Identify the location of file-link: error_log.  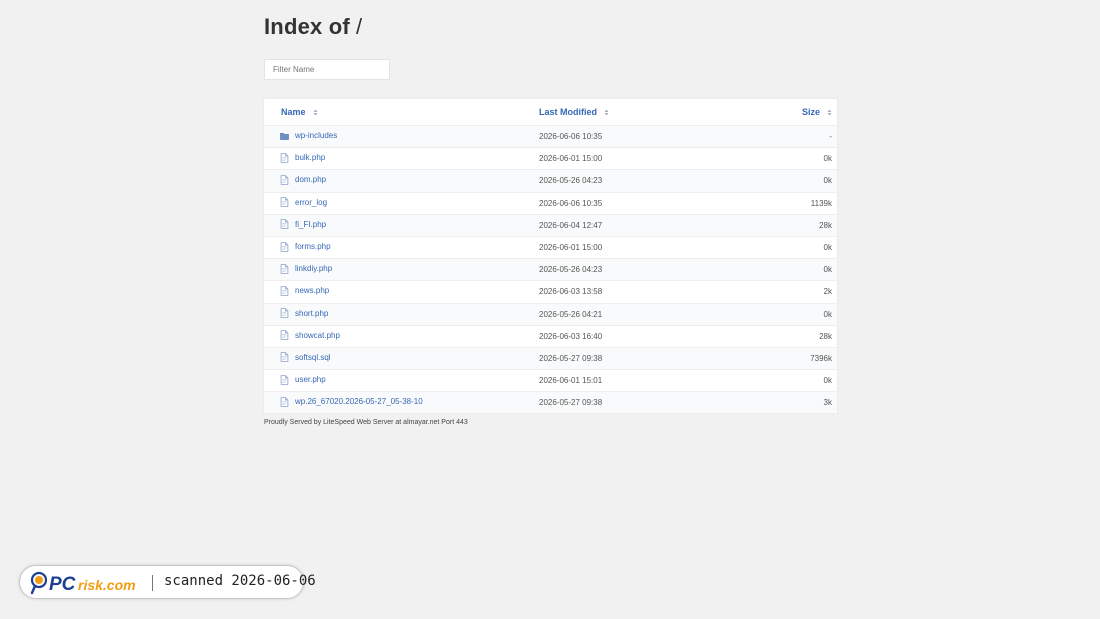
(303, 202).